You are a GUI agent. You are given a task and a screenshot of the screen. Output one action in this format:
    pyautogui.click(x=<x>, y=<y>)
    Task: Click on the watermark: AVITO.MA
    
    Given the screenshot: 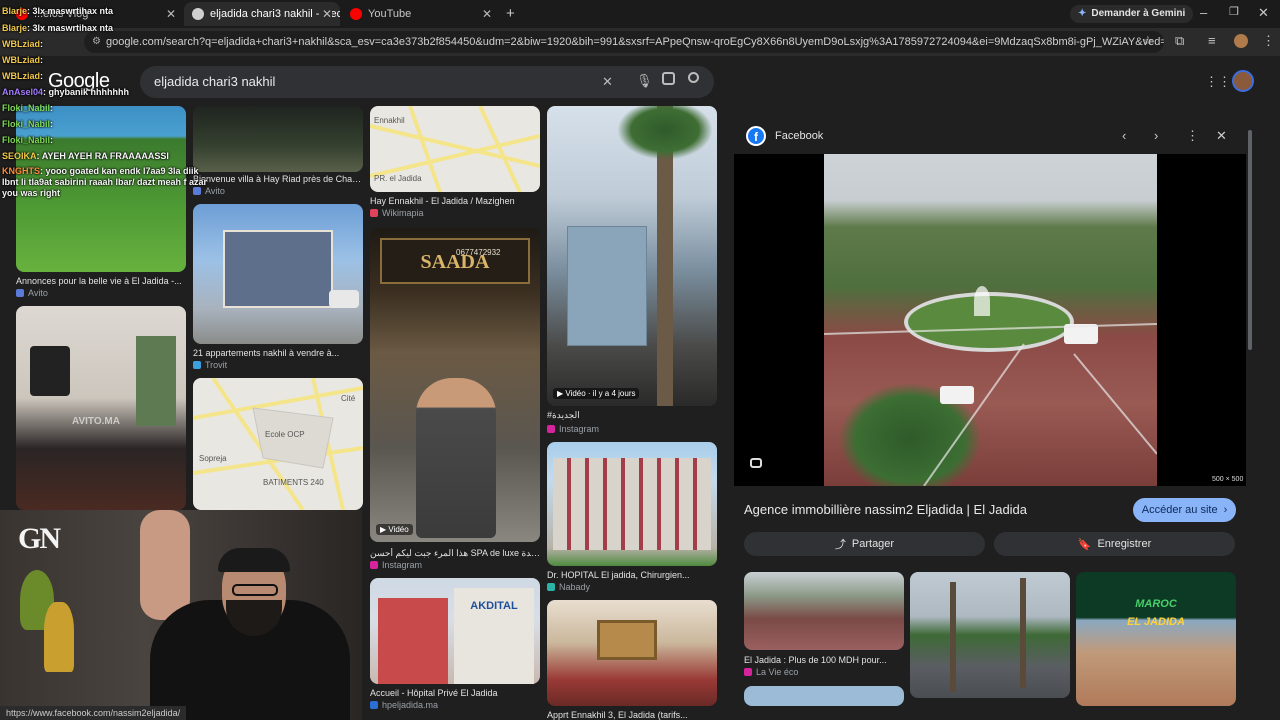 What is the action you would take?
    pyautogui.click(x=96, y=421)
    